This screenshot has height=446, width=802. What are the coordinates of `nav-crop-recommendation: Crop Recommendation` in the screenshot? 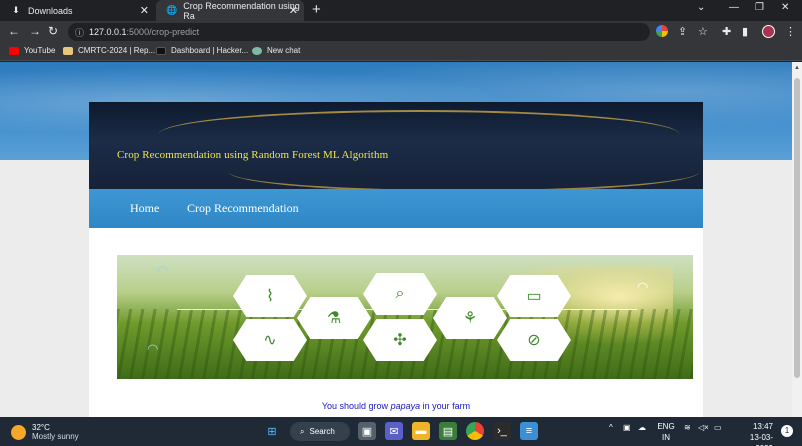 It's located at (243, 208).